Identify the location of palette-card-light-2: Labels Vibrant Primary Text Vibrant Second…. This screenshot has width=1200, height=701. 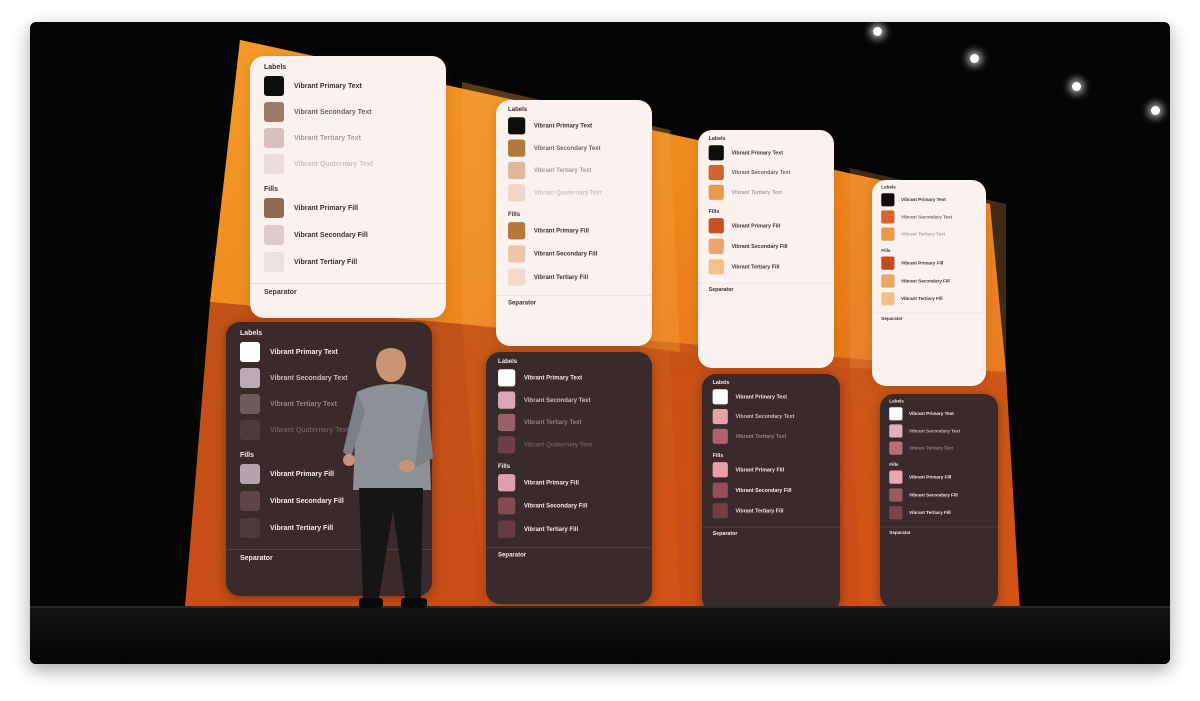
(574, 223).